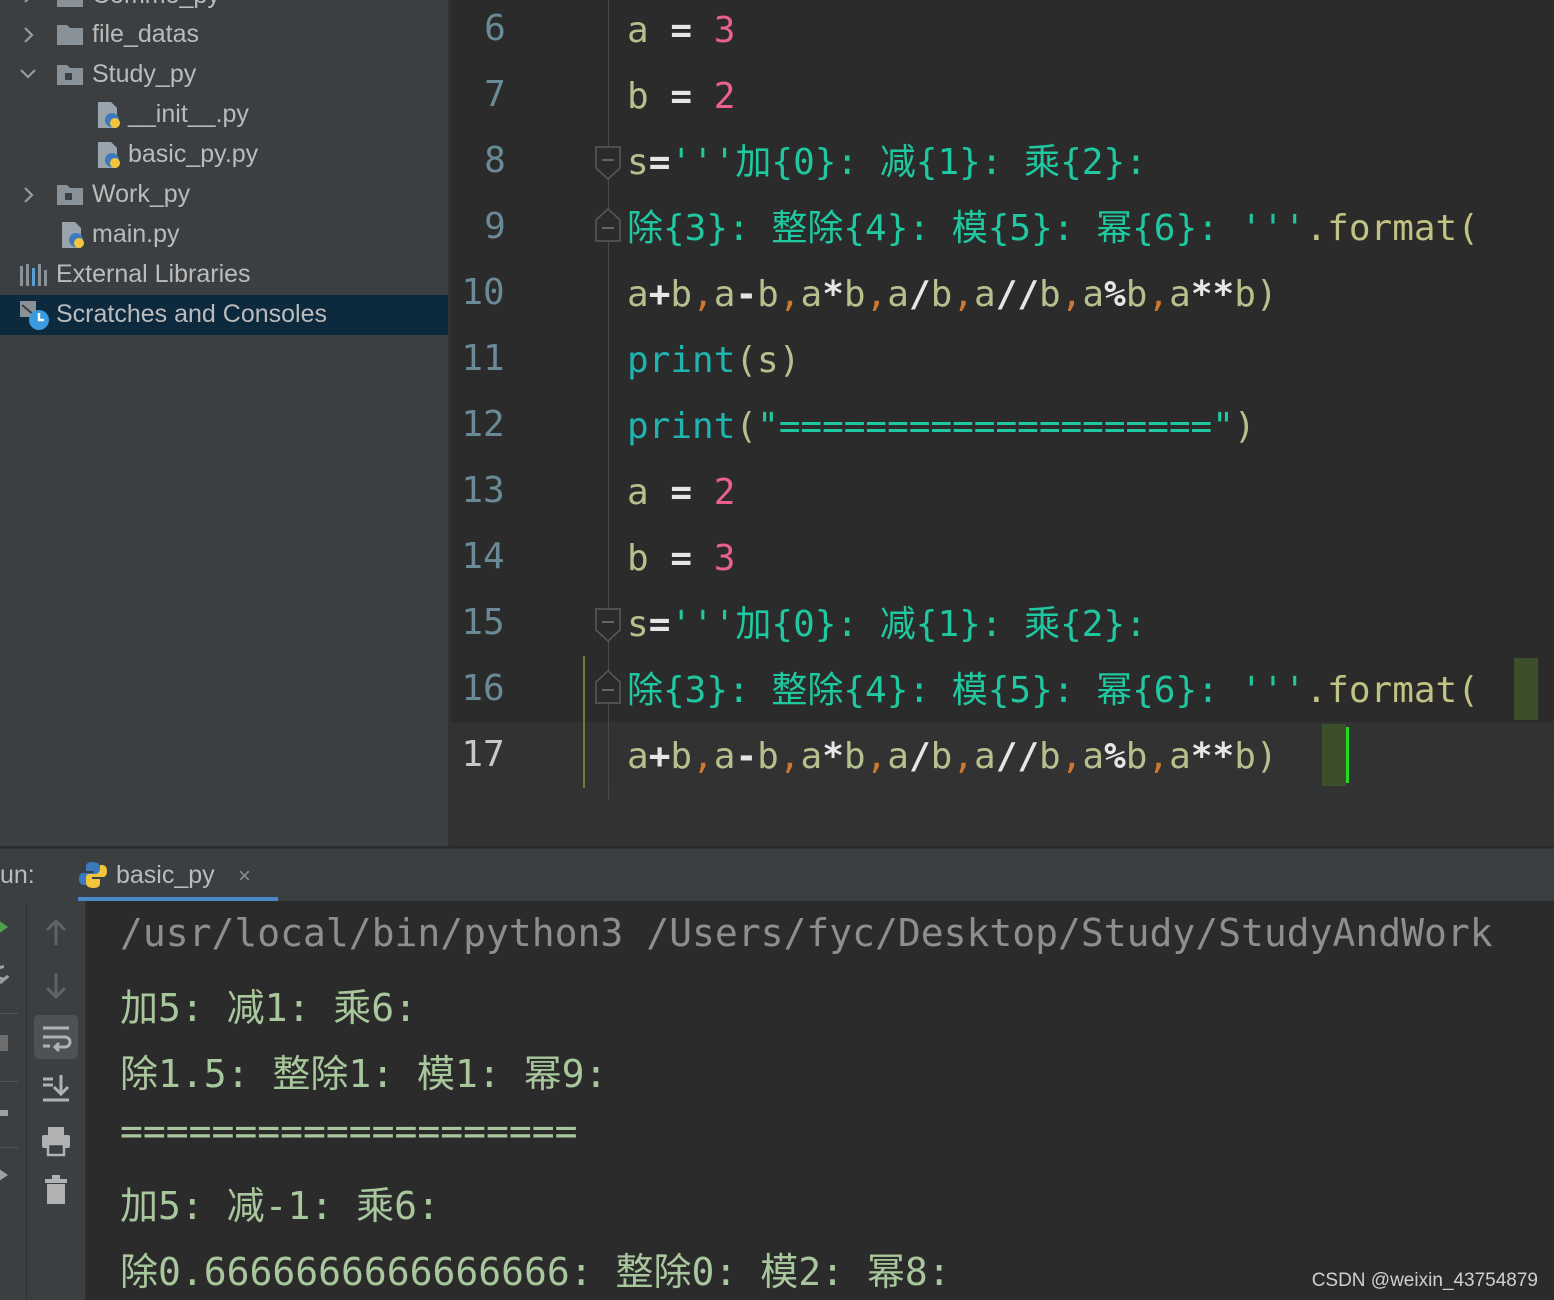 The width and height of the screenshot is (1554, 1300). Describe the element at coordinates (188, 114) in the screenshot. I see `tree-item-label: __init__.py` at that location.